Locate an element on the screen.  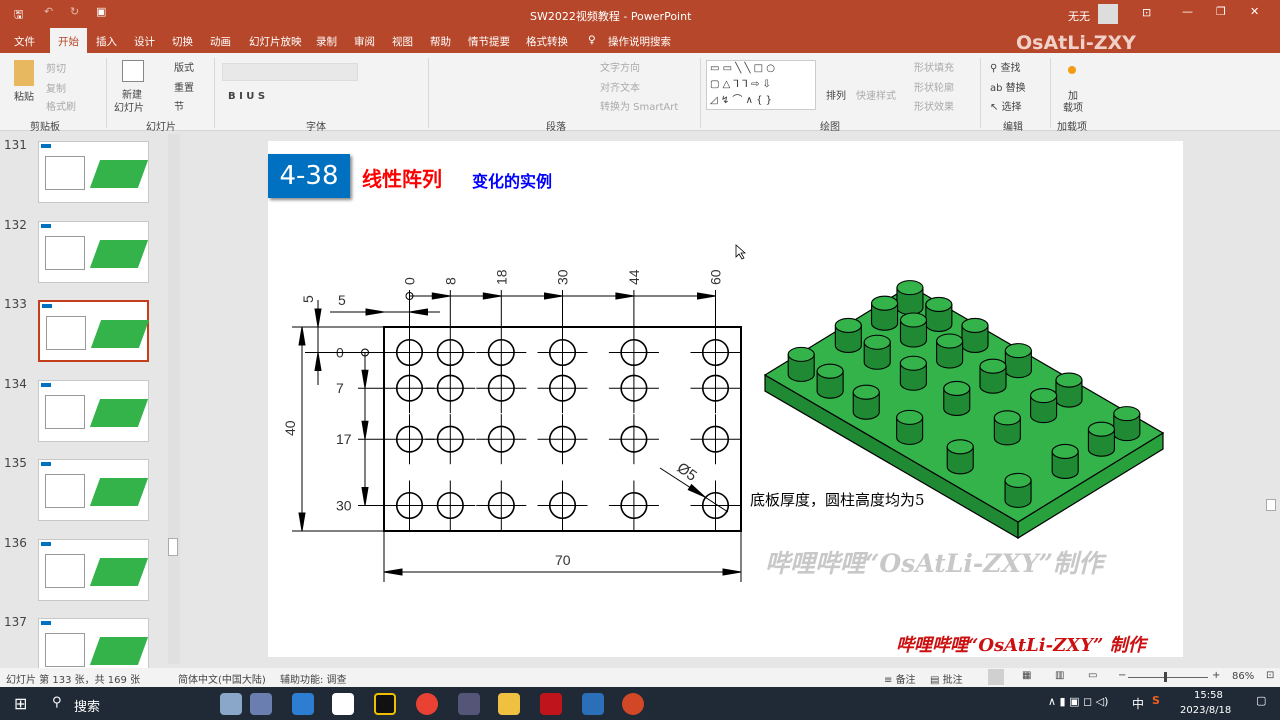
browser-icon is located at coordinates (427, 704).